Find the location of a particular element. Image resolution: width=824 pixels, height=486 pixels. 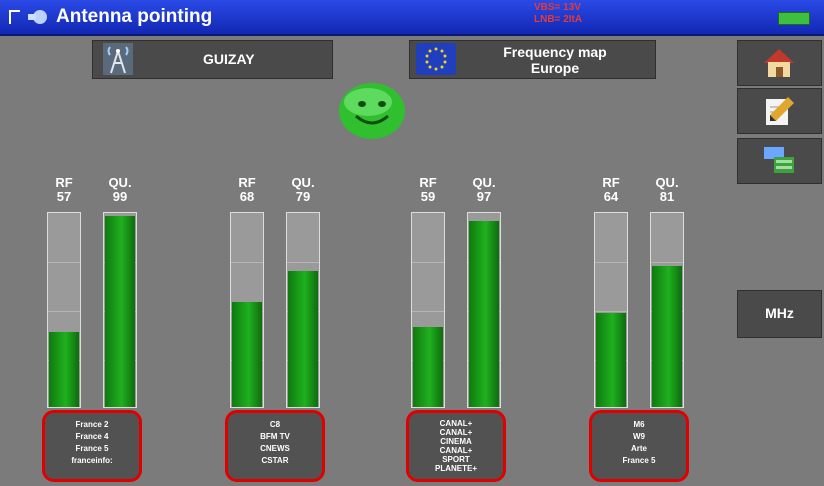

rf-label: RF 59 is located at coordinates (428, 190).